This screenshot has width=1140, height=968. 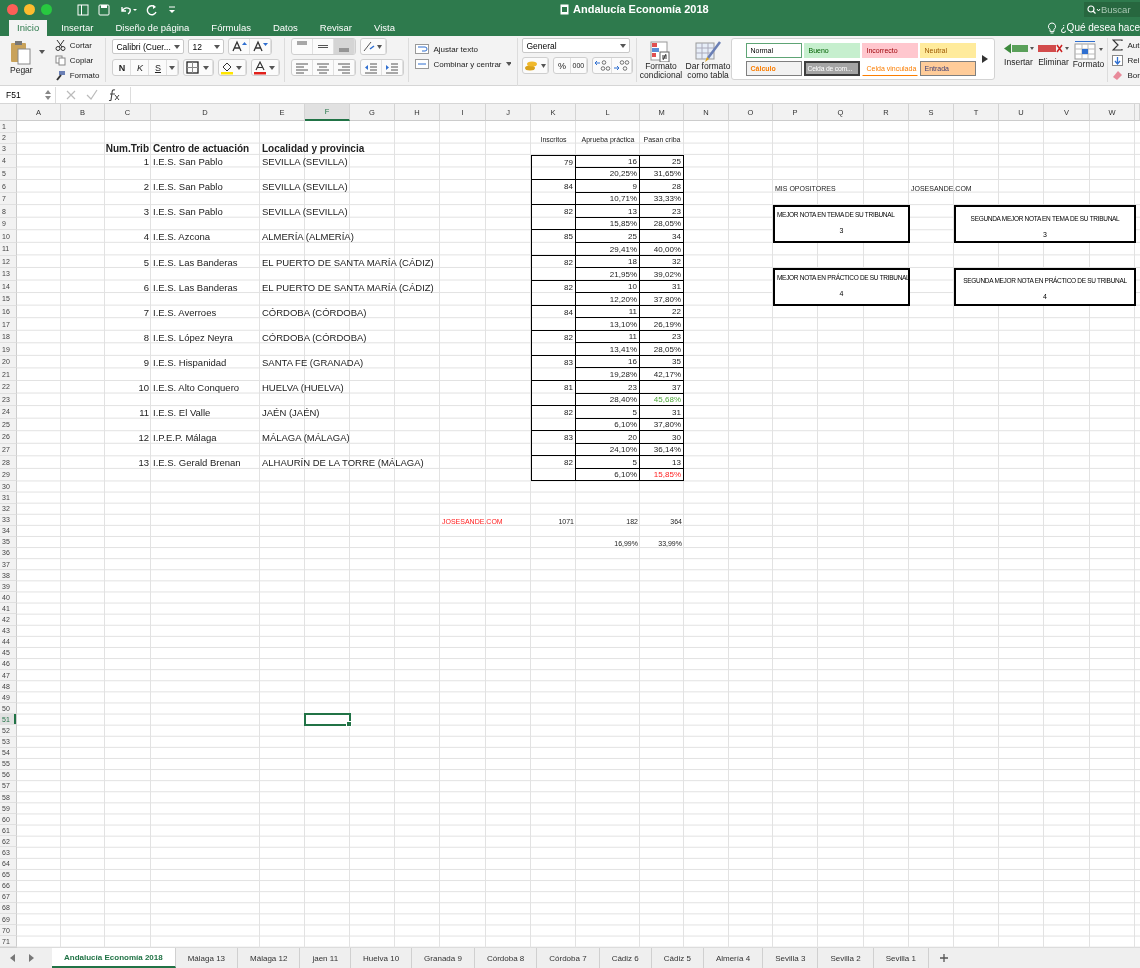 What do you see at coordinates (463, 49) in the screenshot?
I see `wrap-text-button: Ajustar texto` at bounding box center [463, 49].